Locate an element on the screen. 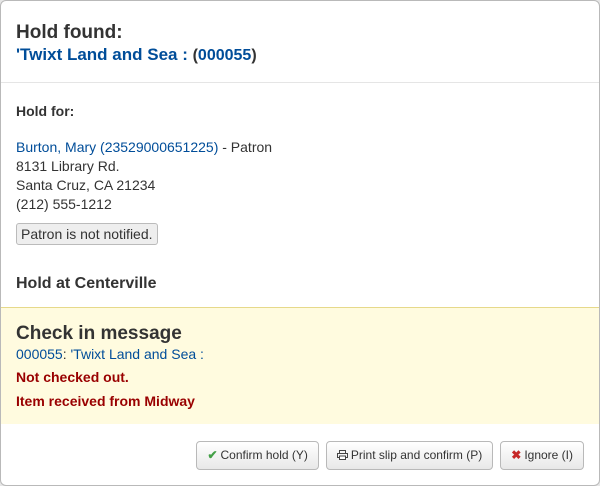 The height and width of the screenshot is (486, 600). ignore-button: ✖ Ignore (I) is located at coordinates (542, 455).